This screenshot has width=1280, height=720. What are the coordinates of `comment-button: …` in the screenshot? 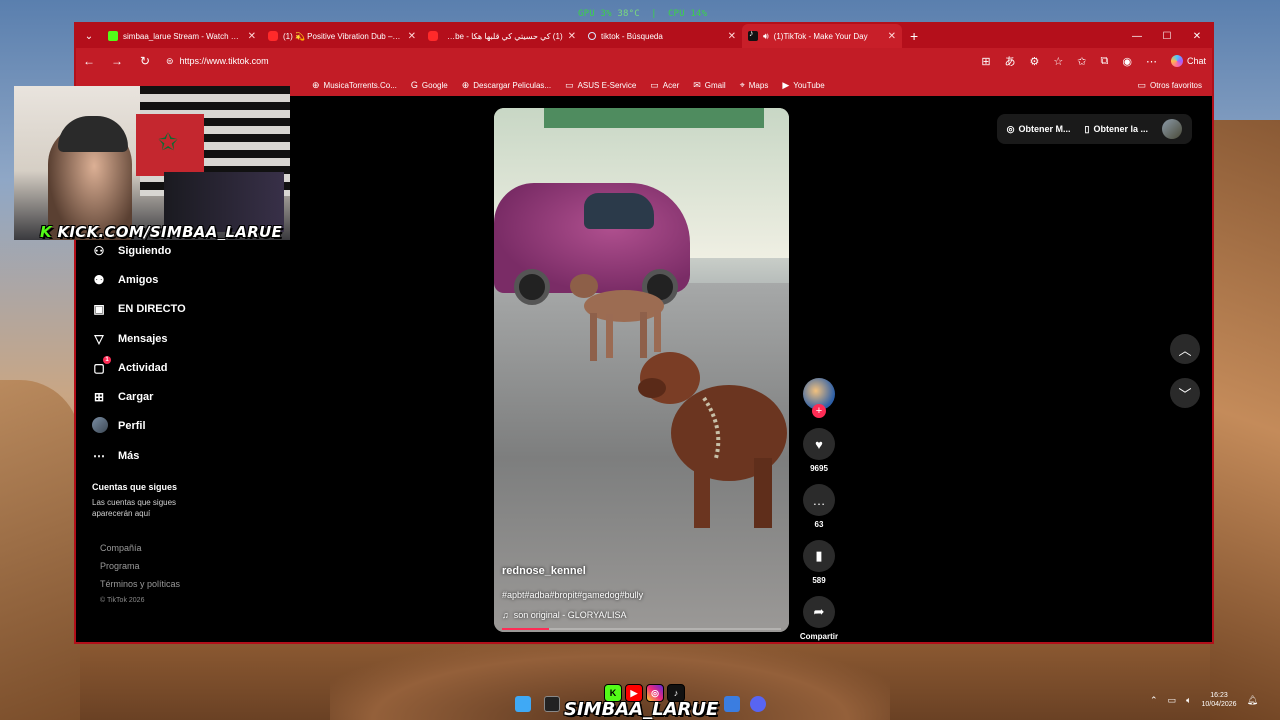 It's located at (819, 500).